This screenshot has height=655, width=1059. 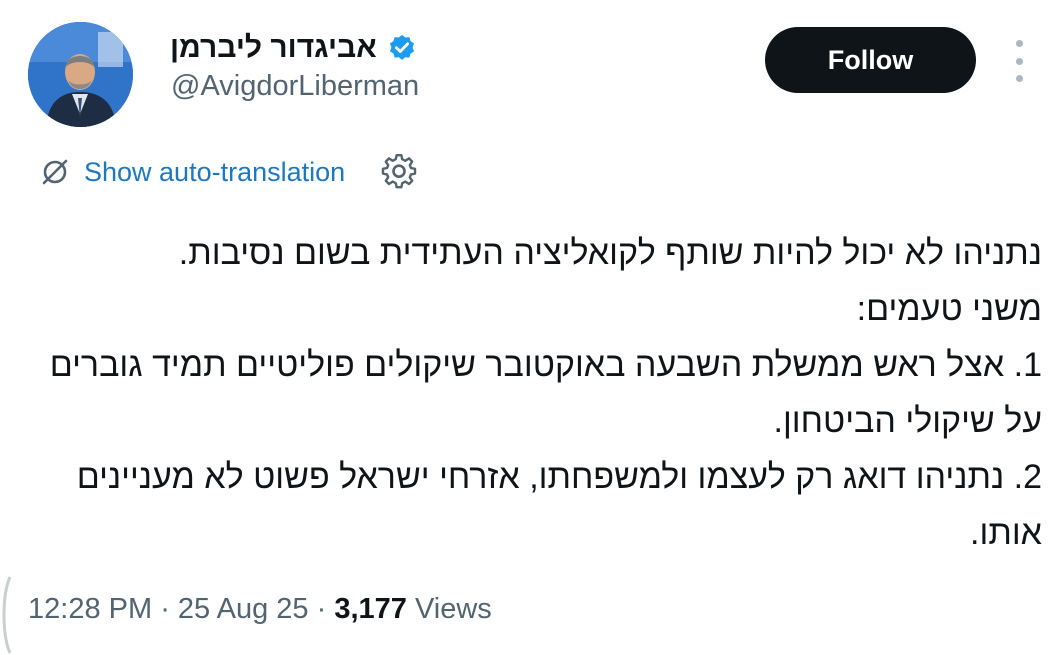 I want to click on tweet-meta: 12:28 PM · 25 Aug 25 · 3,177 Views, so click(x=260, y=609).